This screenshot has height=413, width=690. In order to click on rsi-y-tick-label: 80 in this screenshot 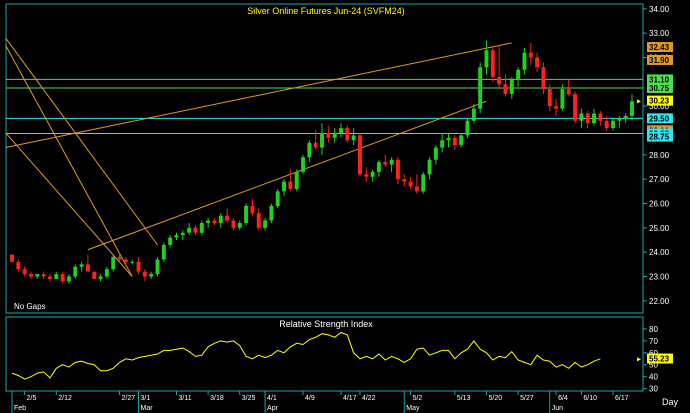, I will do `click(653, 329)`.